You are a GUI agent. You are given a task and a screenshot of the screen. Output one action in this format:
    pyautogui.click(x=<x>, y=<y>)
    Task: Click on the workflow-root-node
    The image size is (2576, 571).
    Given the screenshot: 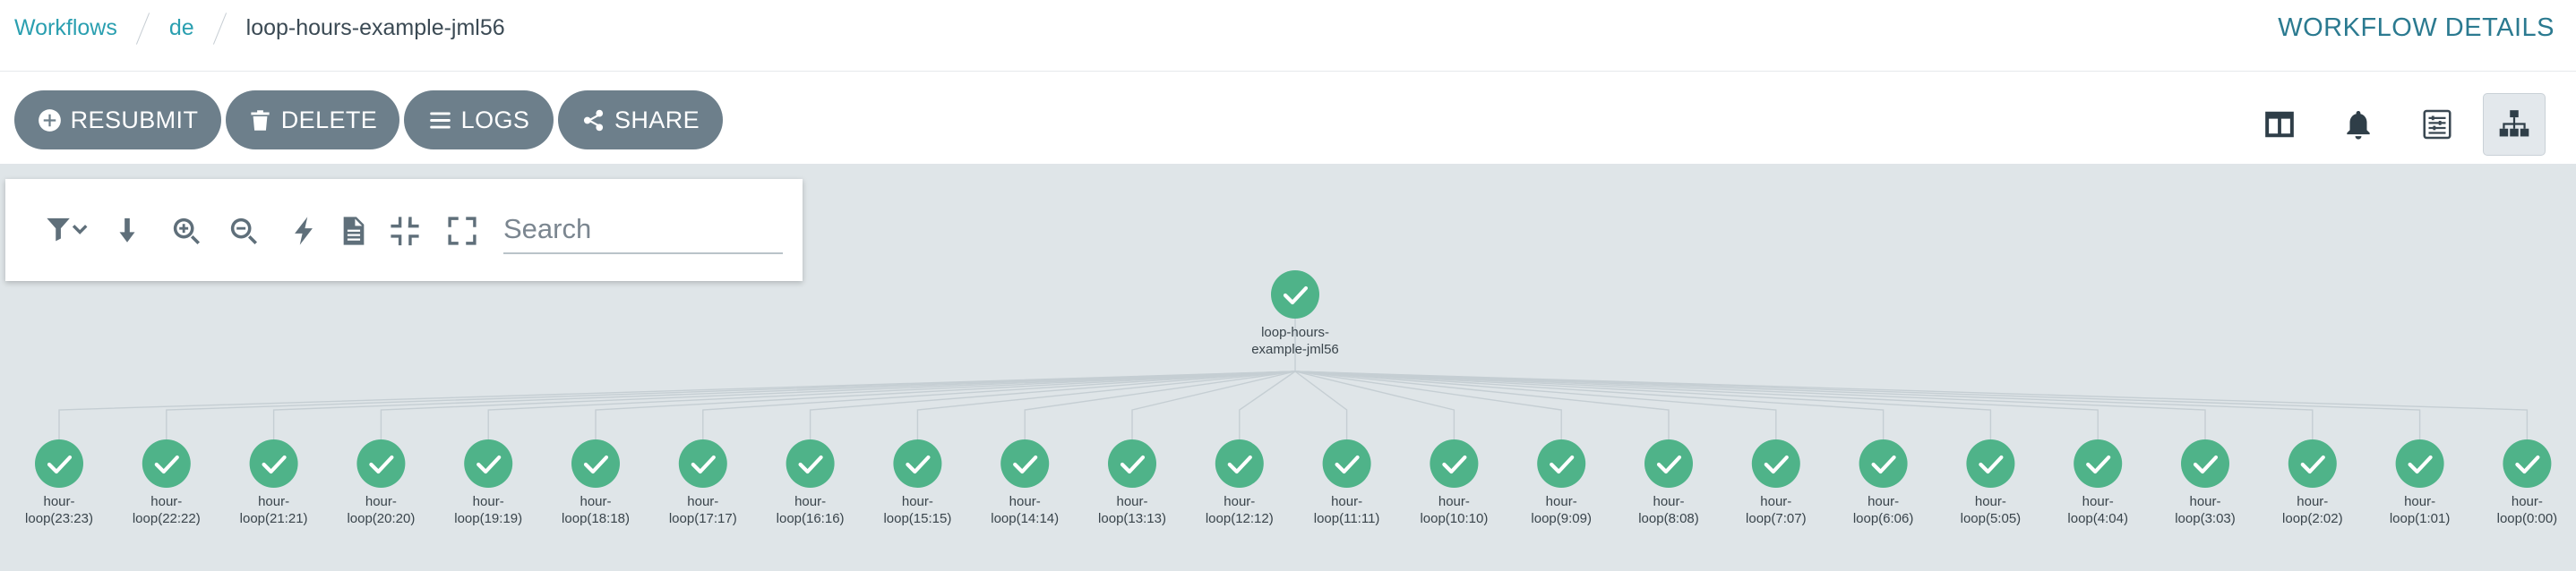 What is the action you would take?
    pyautogui.click(x=1295, y=294)
    